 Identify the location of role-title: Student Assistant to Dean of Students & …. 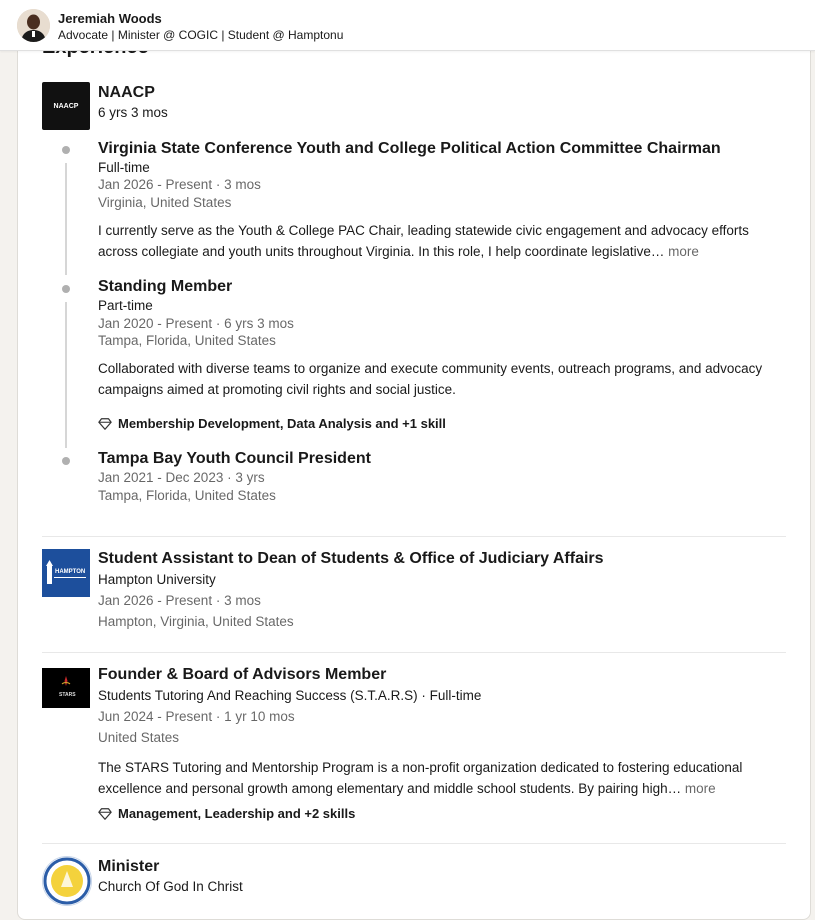
(351, 559).